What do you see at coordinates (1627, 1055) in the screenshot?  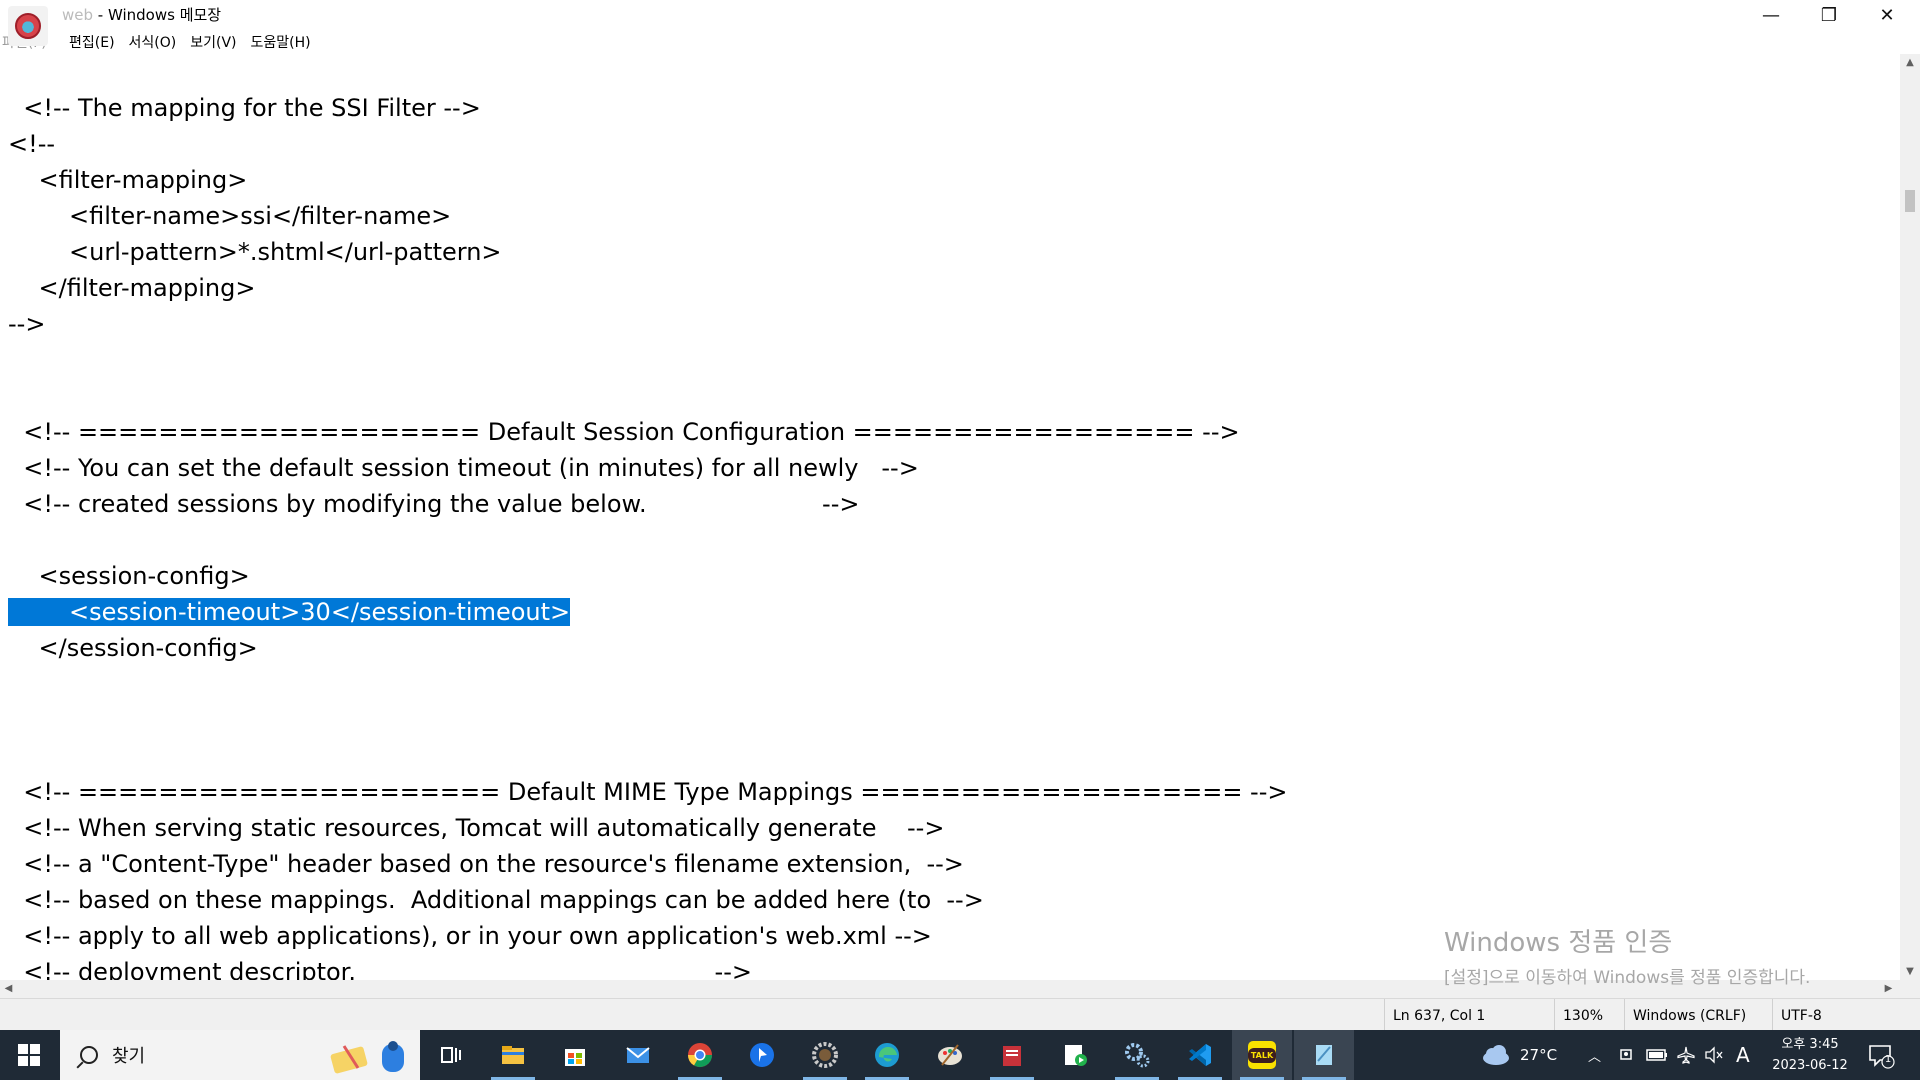 I see `tray-meet-icon` at bounding box center [1627, 1055].